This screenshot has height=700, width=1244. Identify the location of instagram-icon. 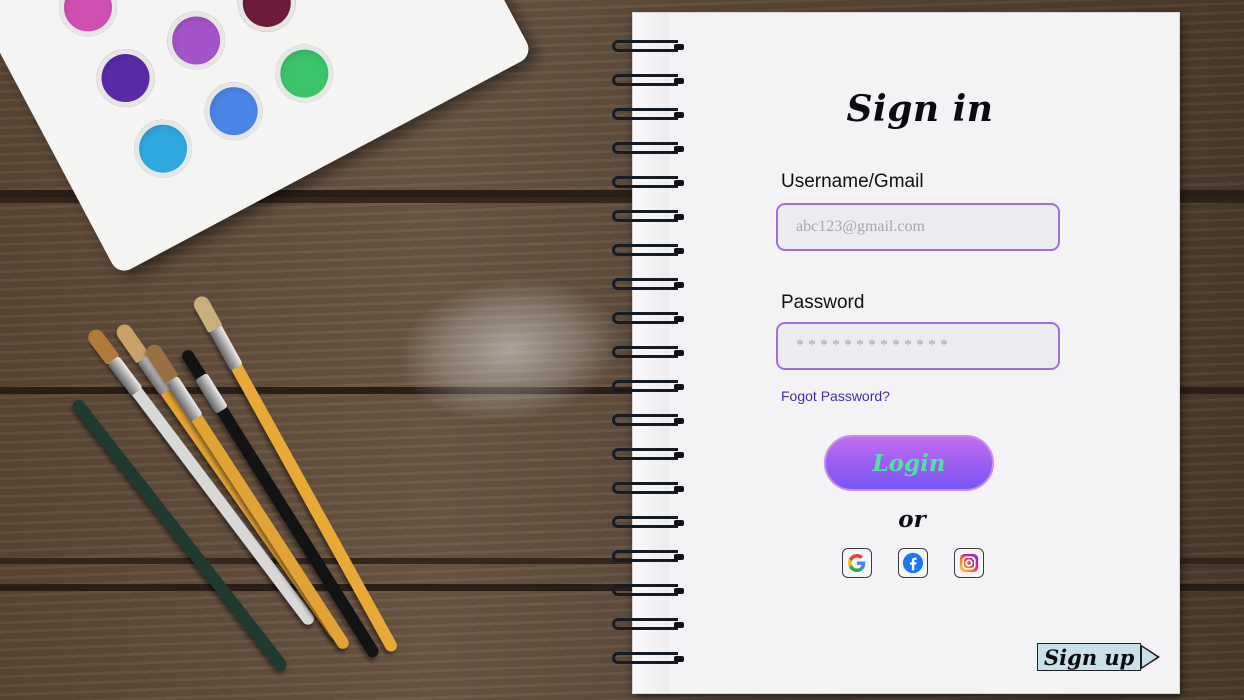
(969, 563).